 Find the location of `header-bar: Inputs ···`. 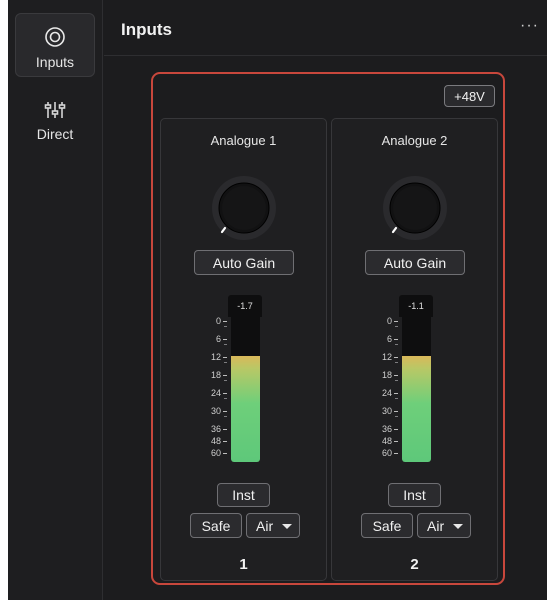

header-bar: Inputs ··· is located at coordinates (325, 28).